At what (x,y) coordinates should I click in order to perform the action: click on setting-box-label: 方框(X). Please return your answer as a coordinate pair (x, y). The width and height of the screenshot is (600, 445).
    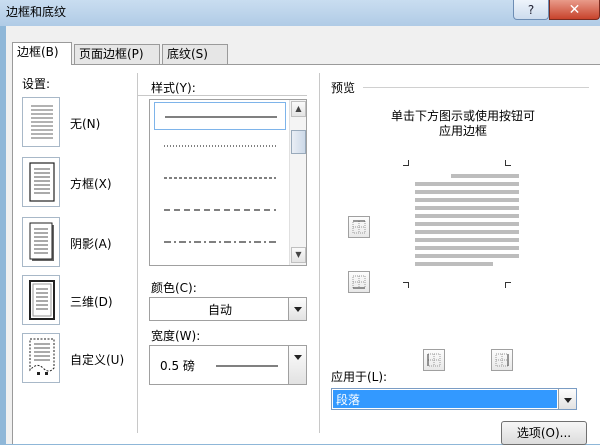
    Looking at the image, I should click on (91, 184).